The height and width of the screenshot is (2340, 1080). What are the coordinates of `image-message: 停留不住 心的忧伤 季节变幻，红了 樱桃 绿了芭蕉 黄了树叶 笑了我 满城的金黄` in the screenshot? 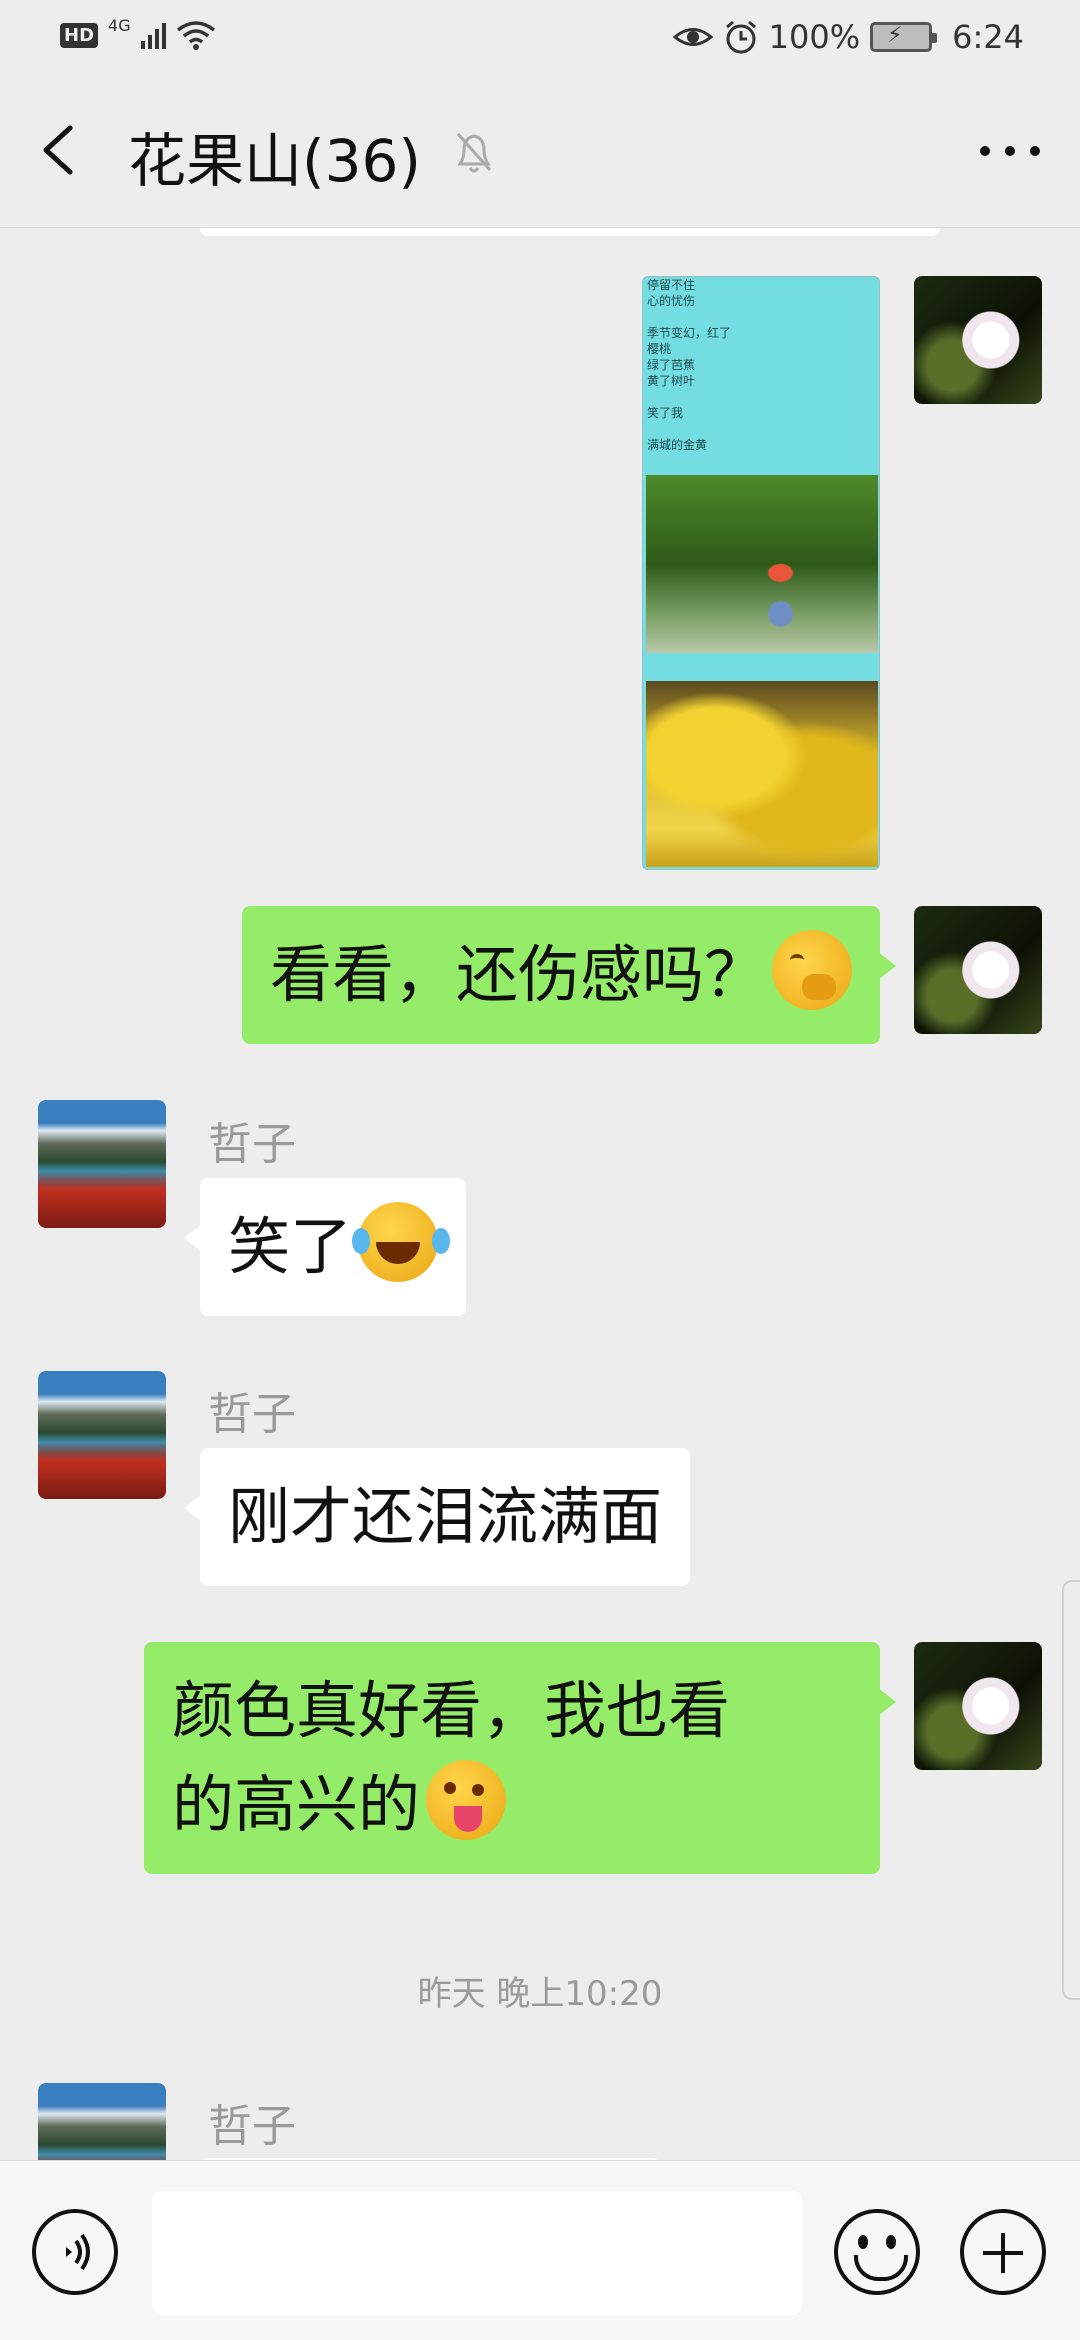 It's located at (761, 573).